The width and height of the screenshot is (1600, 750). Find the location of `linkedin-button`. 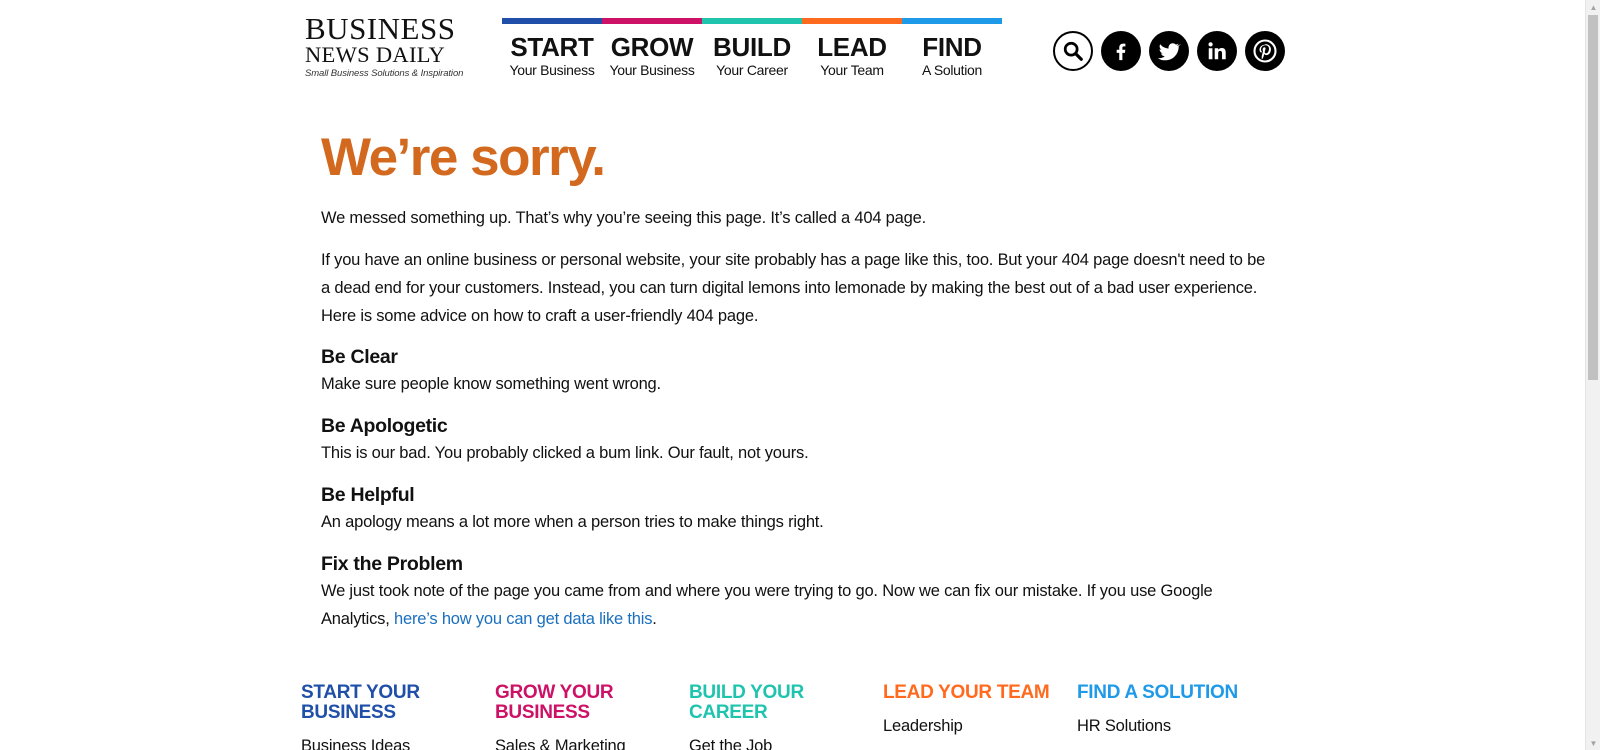

linkedin-button is located at coordinates (1217, 51).